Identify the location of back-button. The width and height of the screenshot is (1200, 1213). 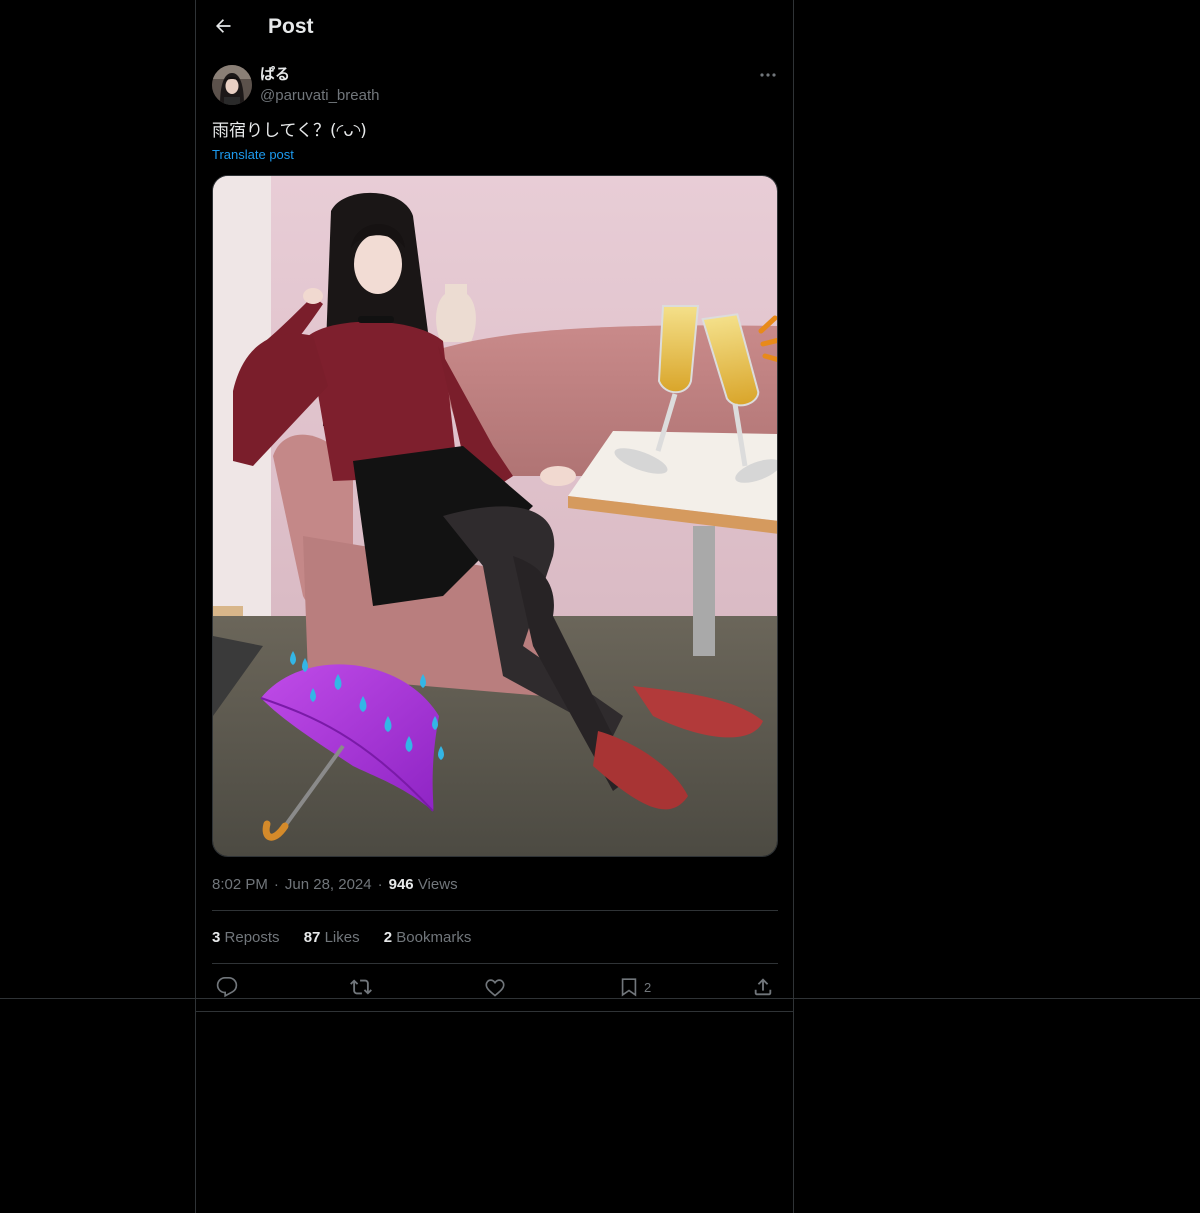
(223, 26).